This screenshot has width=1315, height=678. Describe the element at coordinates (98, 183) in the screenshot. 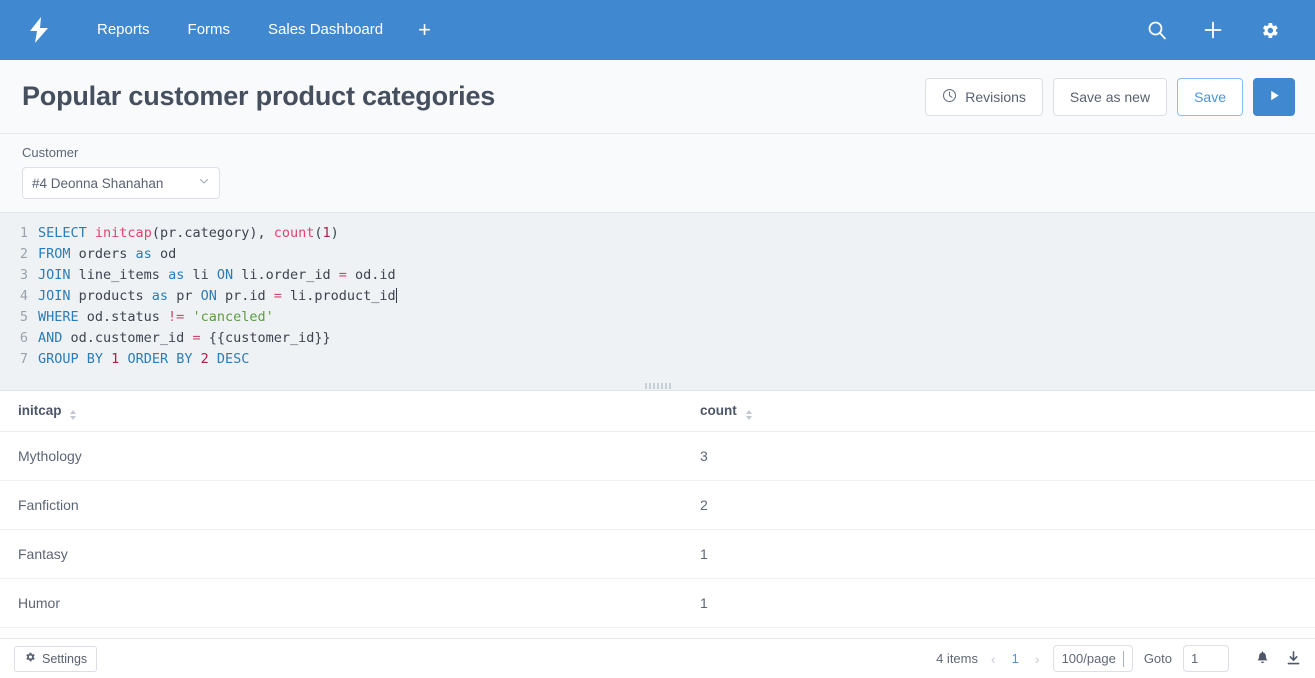

I see `customer-select-value: #4 Deonna Shanahan` at that location.